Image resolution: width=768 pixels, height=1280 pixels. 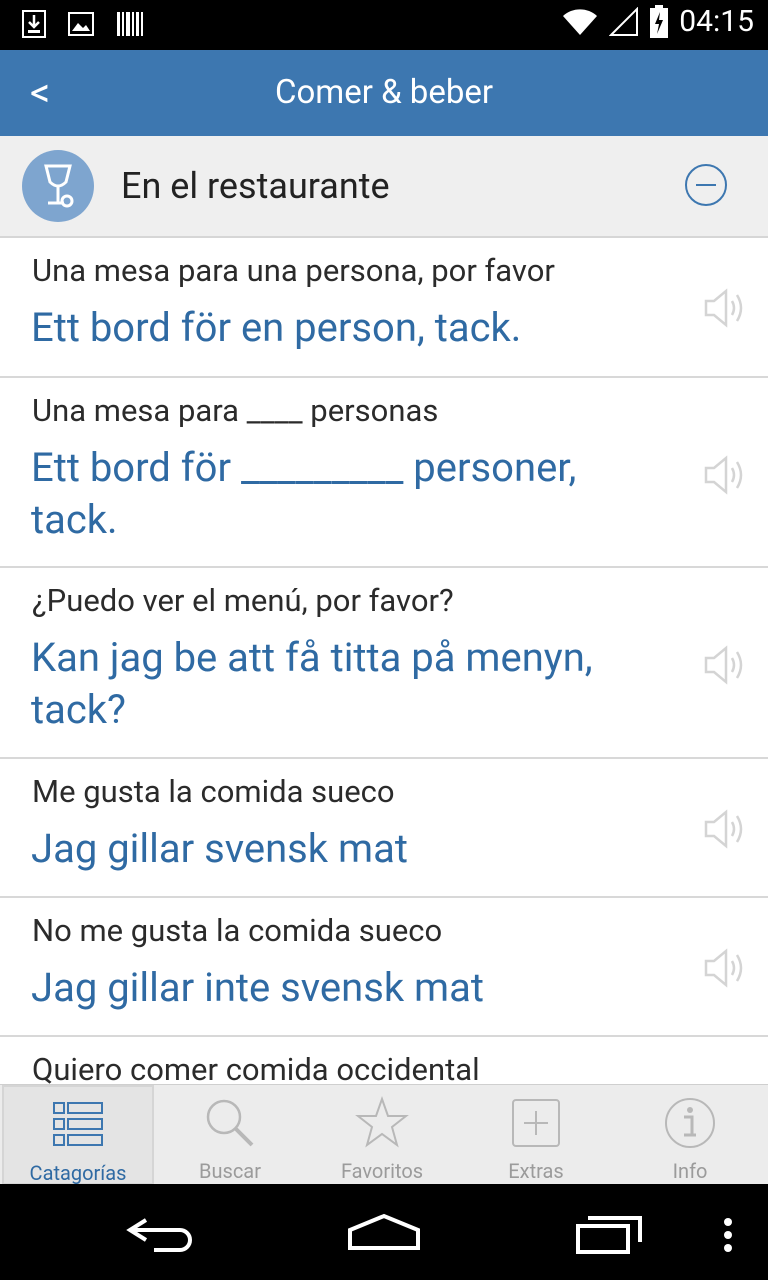 I want to click on notification-icons, so click(x=83, y=24).